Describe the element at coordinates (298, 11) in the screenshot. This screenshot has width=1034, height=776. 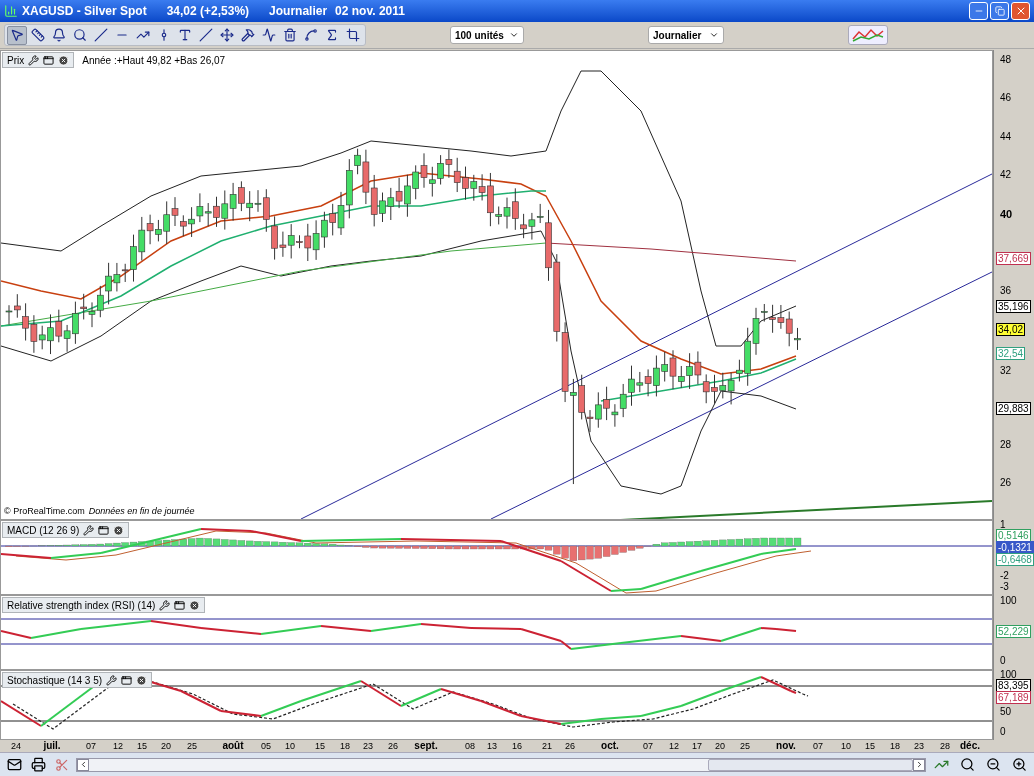
I see `period-label: Journalier` at that location.